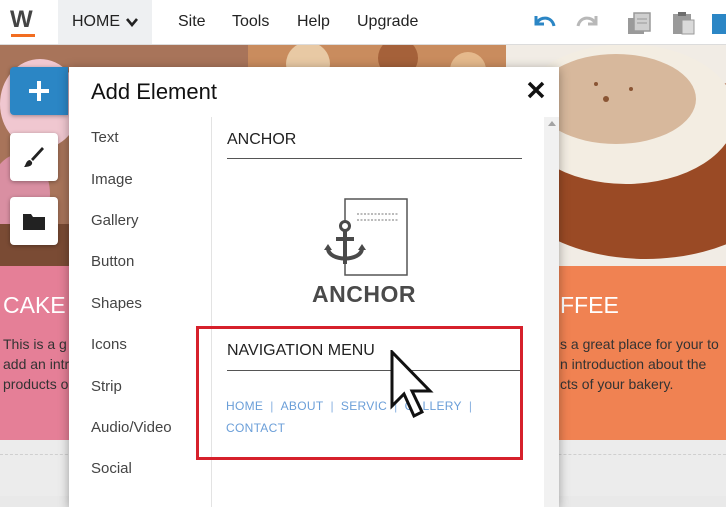  I want to click on home-label: HOME, so click(96, 21).